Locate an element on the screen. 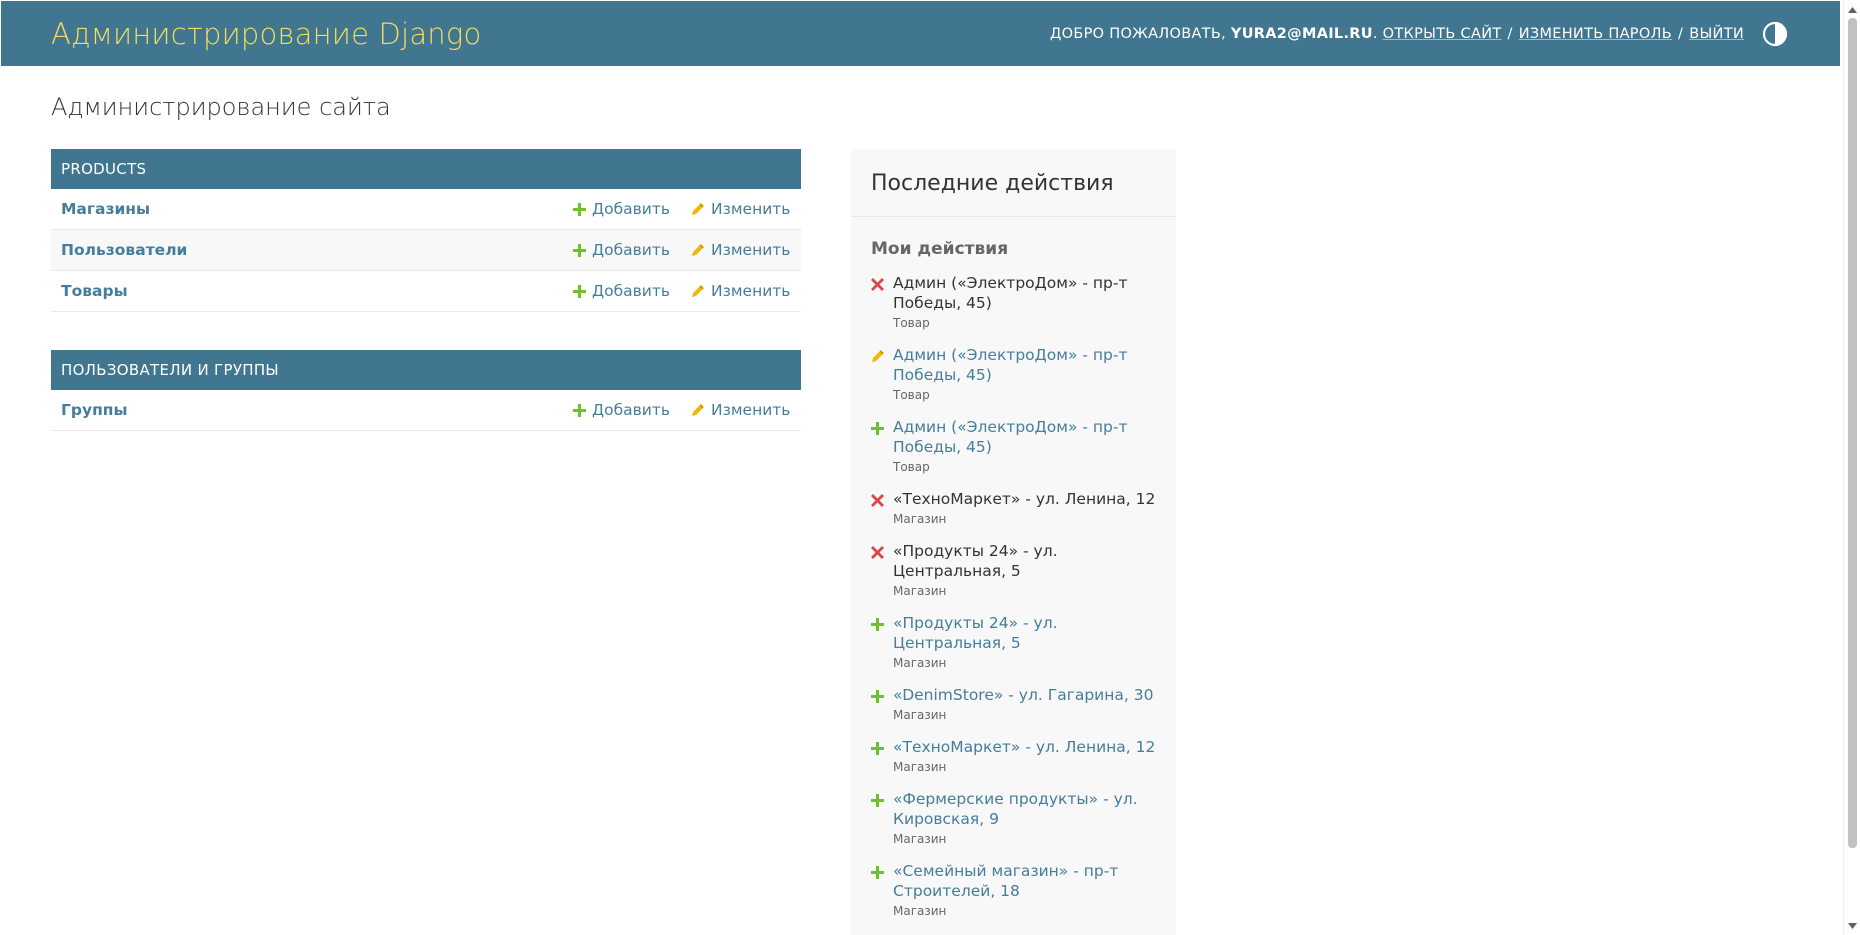  action-object-link: «Фермерские продукты» - ул. Кировская, 9 is located at coordinates (1024, 809).